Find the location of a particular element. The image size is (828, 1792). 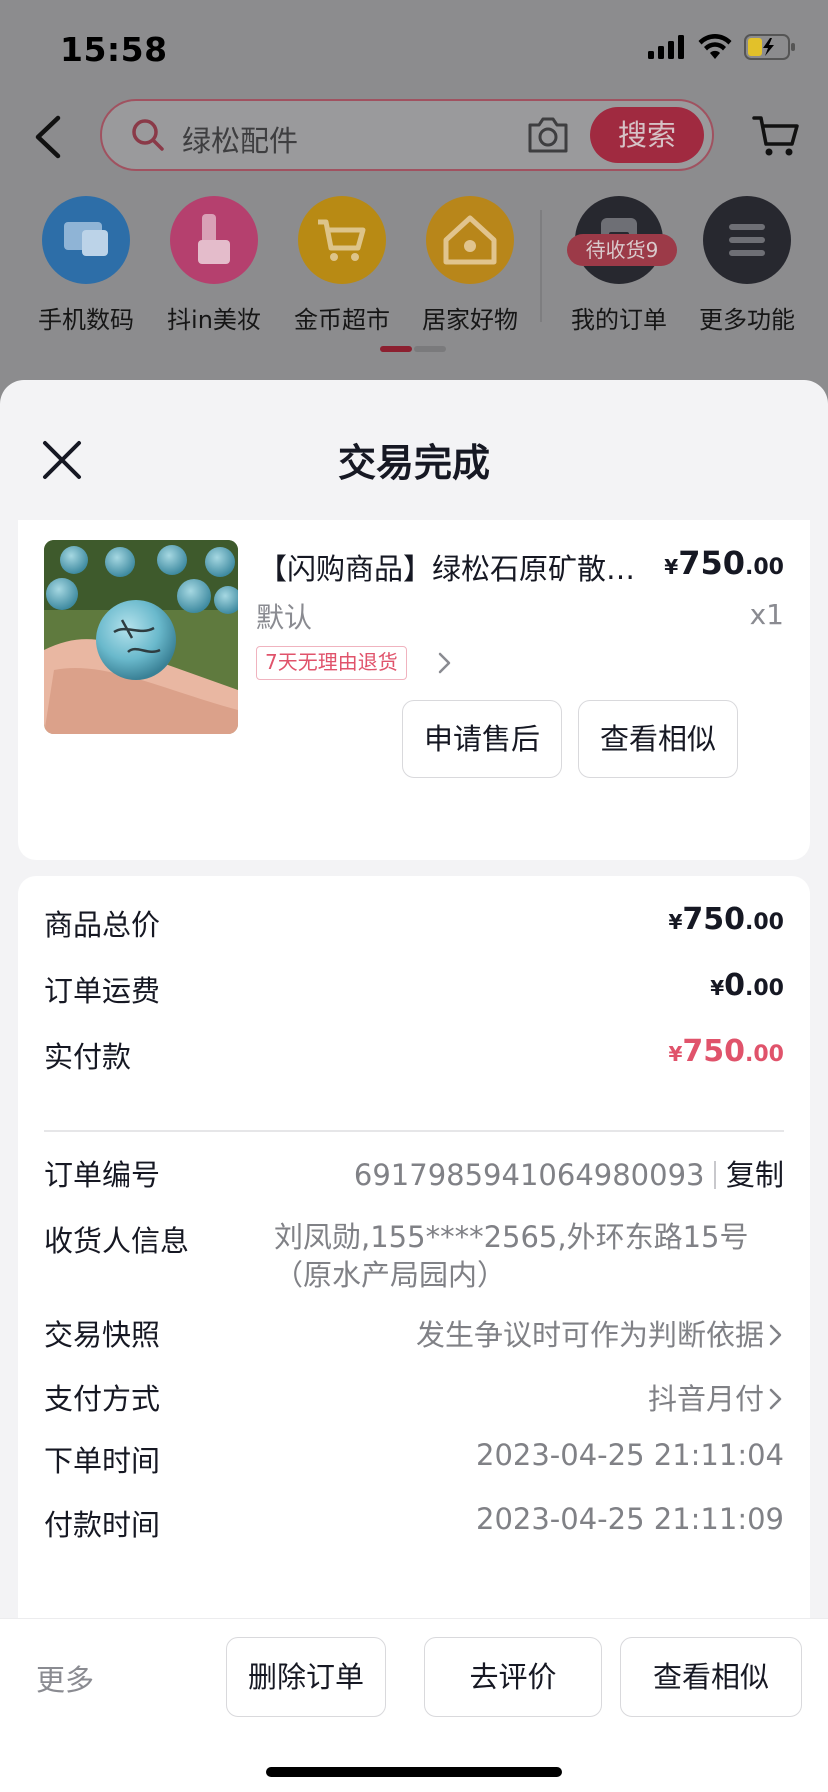

home-icon is located at coordinates (470, 240).